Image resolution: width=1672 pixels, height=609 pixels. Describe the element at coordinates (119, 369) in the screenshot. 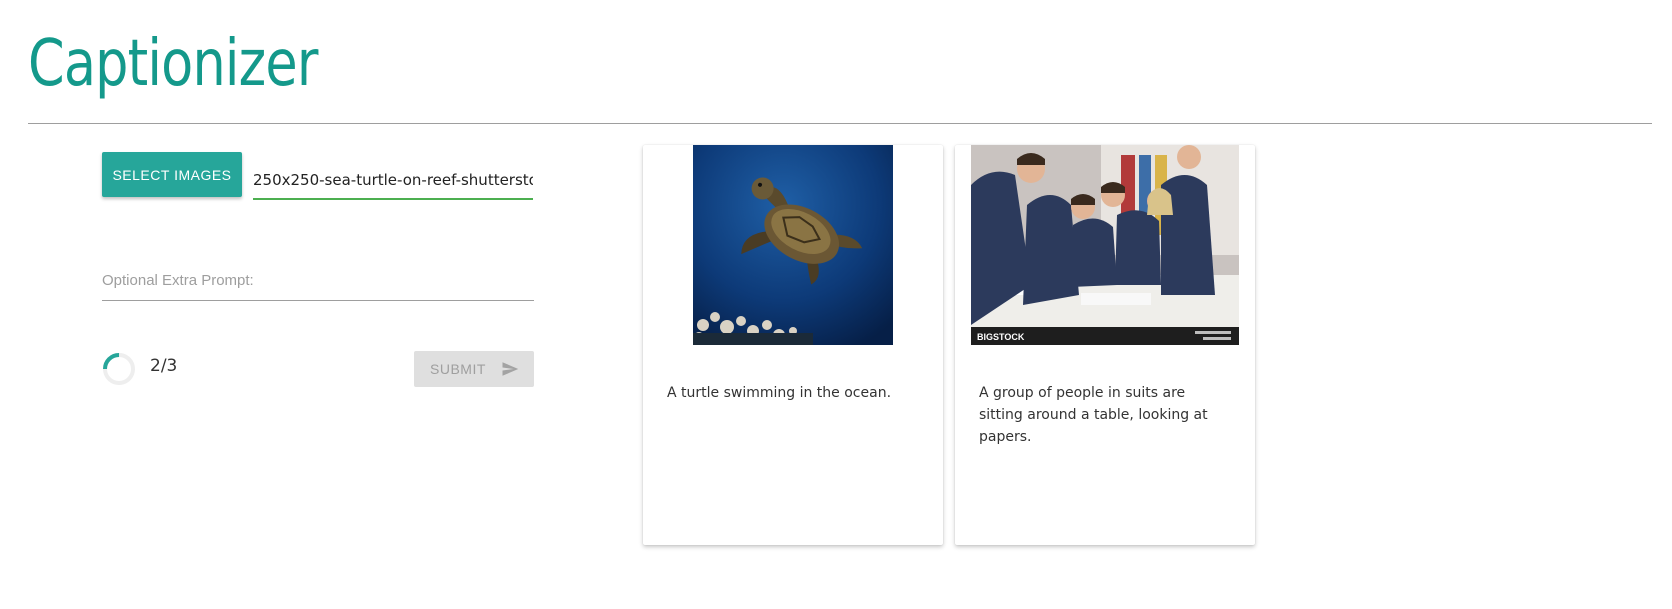

I see `progress-spinner` at that location.